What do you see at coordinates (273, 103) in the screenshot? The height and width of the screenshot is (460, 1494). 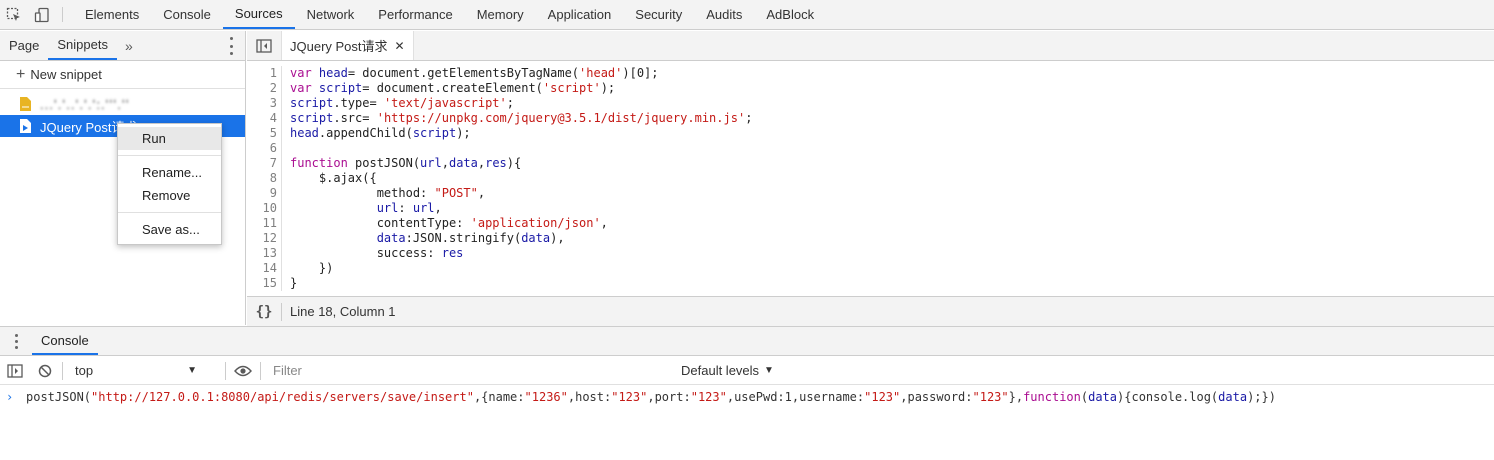 I see `line-number: 3` at bounding box center [273, 103].